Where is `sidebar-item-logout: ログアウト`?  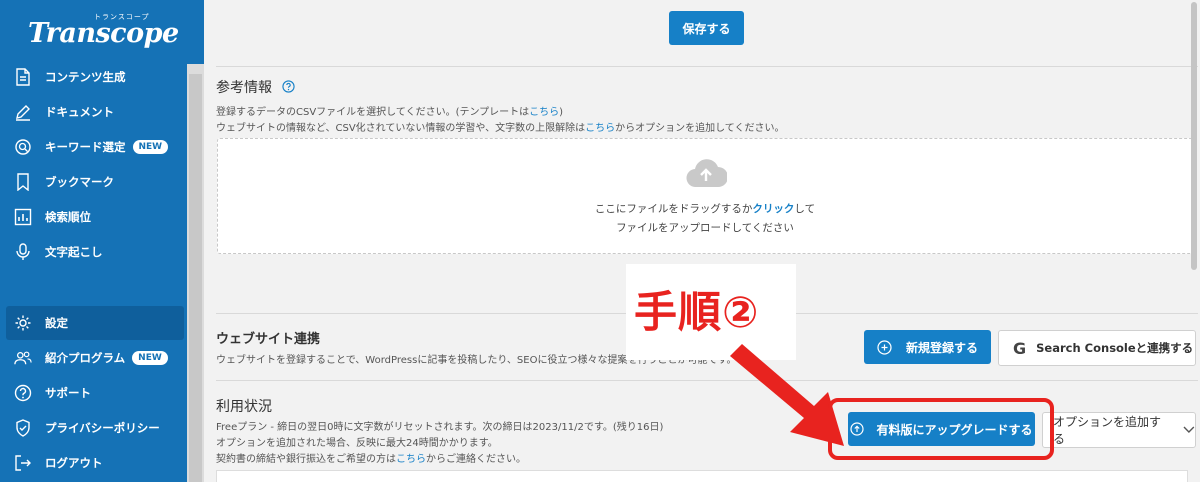 sidebar-item-logout: ログアウト is located at coordinates (93, 463).